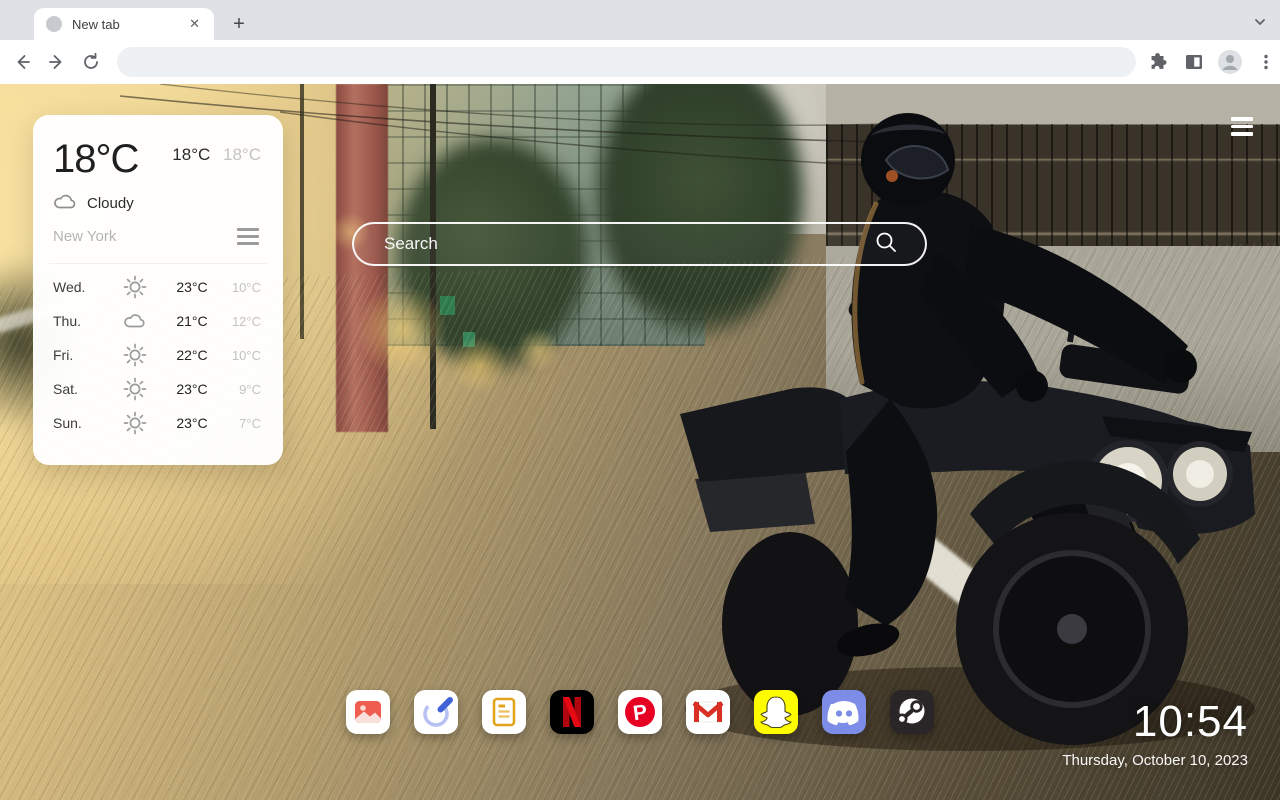 This screenshot has width=1280, height=800. I want to click on steam-icon, so click(910, 711).